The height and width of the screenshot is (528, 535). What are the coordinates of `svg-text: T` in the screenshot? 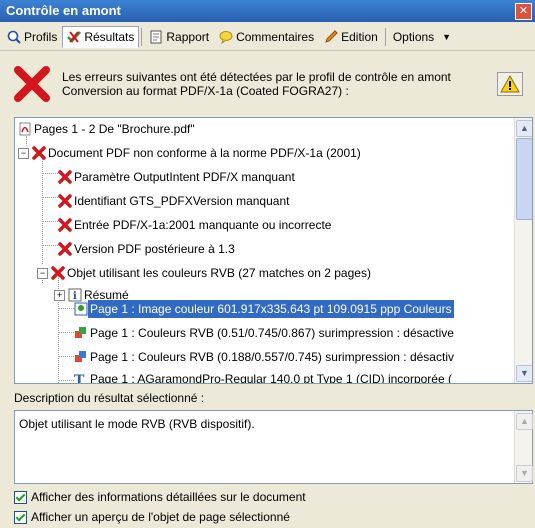 It's located at (79, 378).